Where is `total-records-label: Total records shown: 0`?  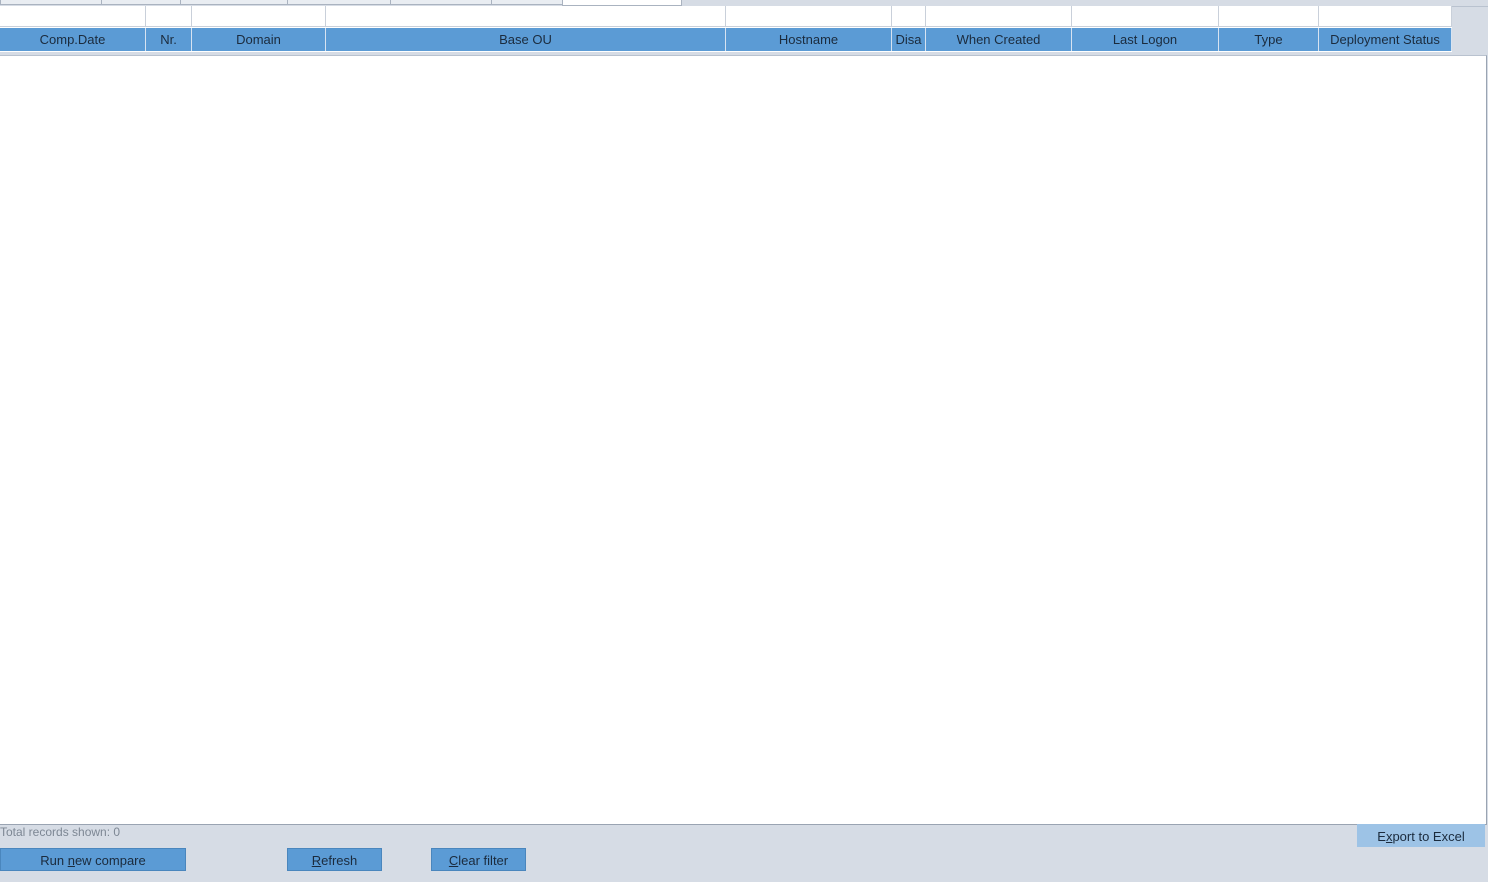 total-records-label: Total records shown: 0 is located at coordinates (60, 832).